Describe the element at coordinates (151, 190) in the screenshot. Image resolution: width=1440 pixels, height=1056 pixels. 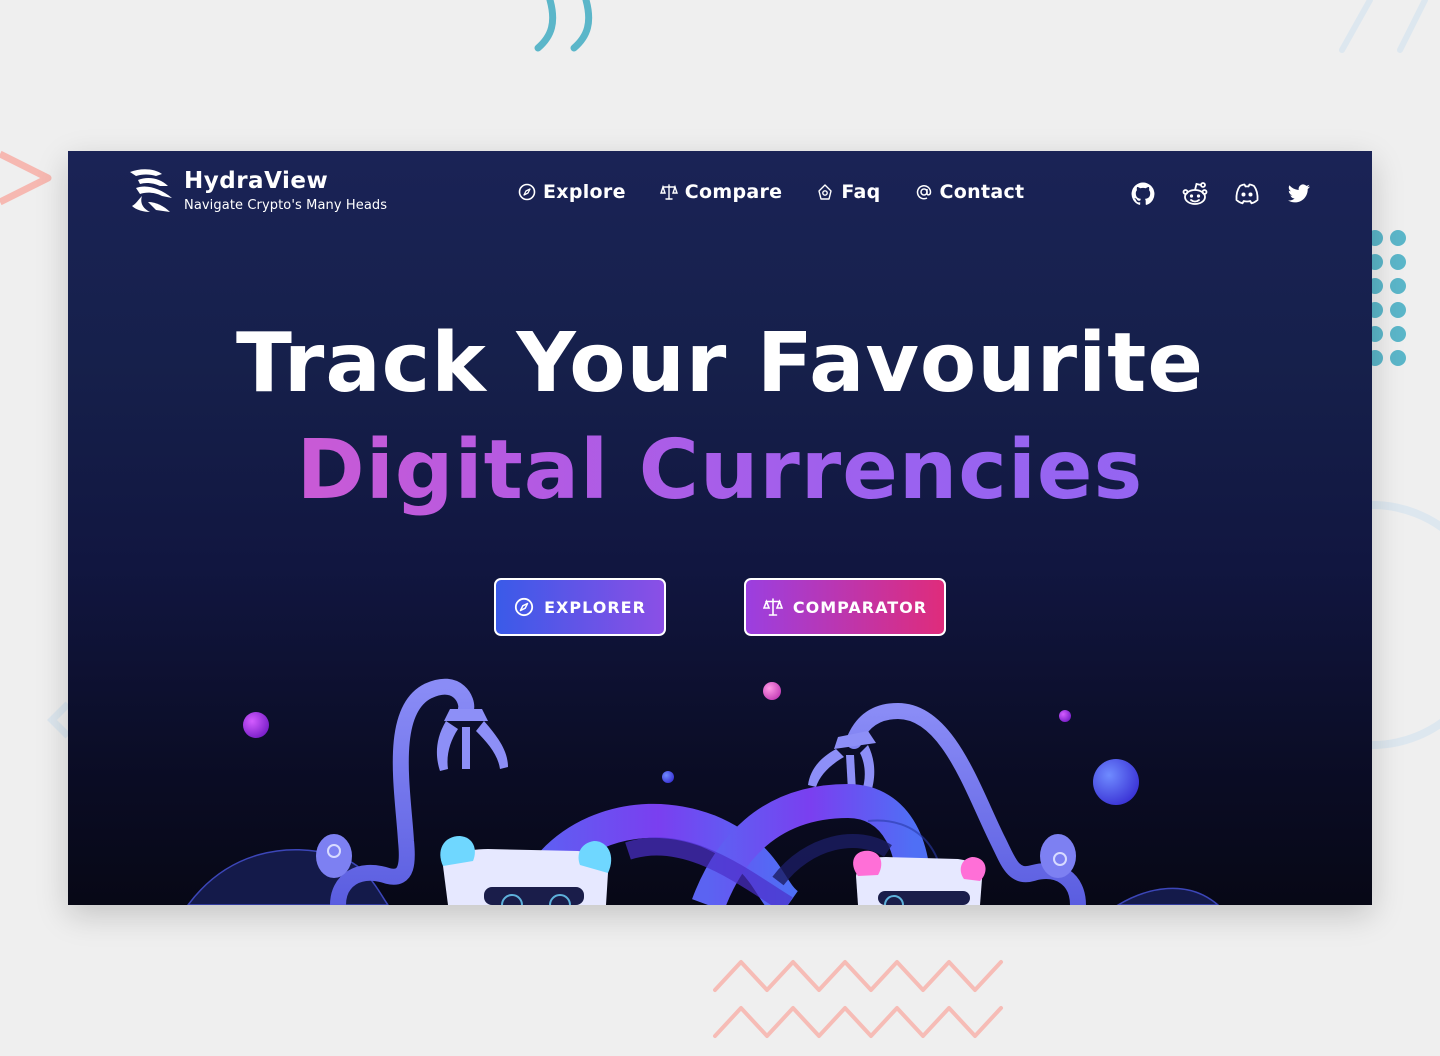
I see `hydra-logo-icon` at that location.